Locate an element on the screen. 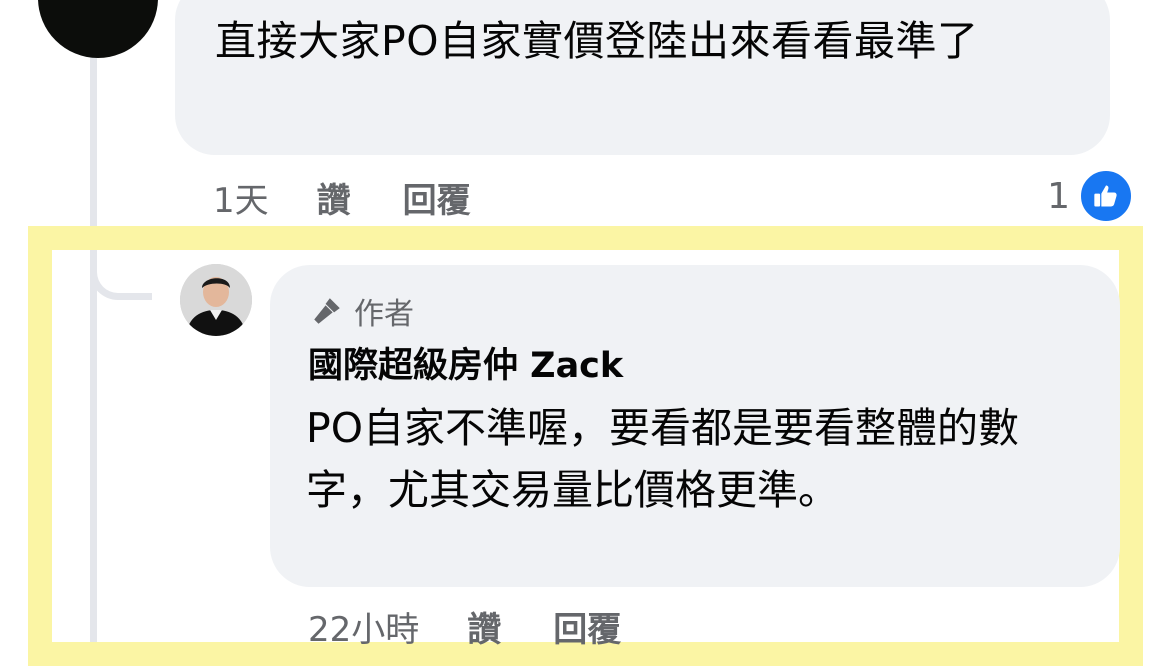 The width and height of the screenshot is (1170, 666). author-badge-label: 作者 is located at coordinates (384, 314).